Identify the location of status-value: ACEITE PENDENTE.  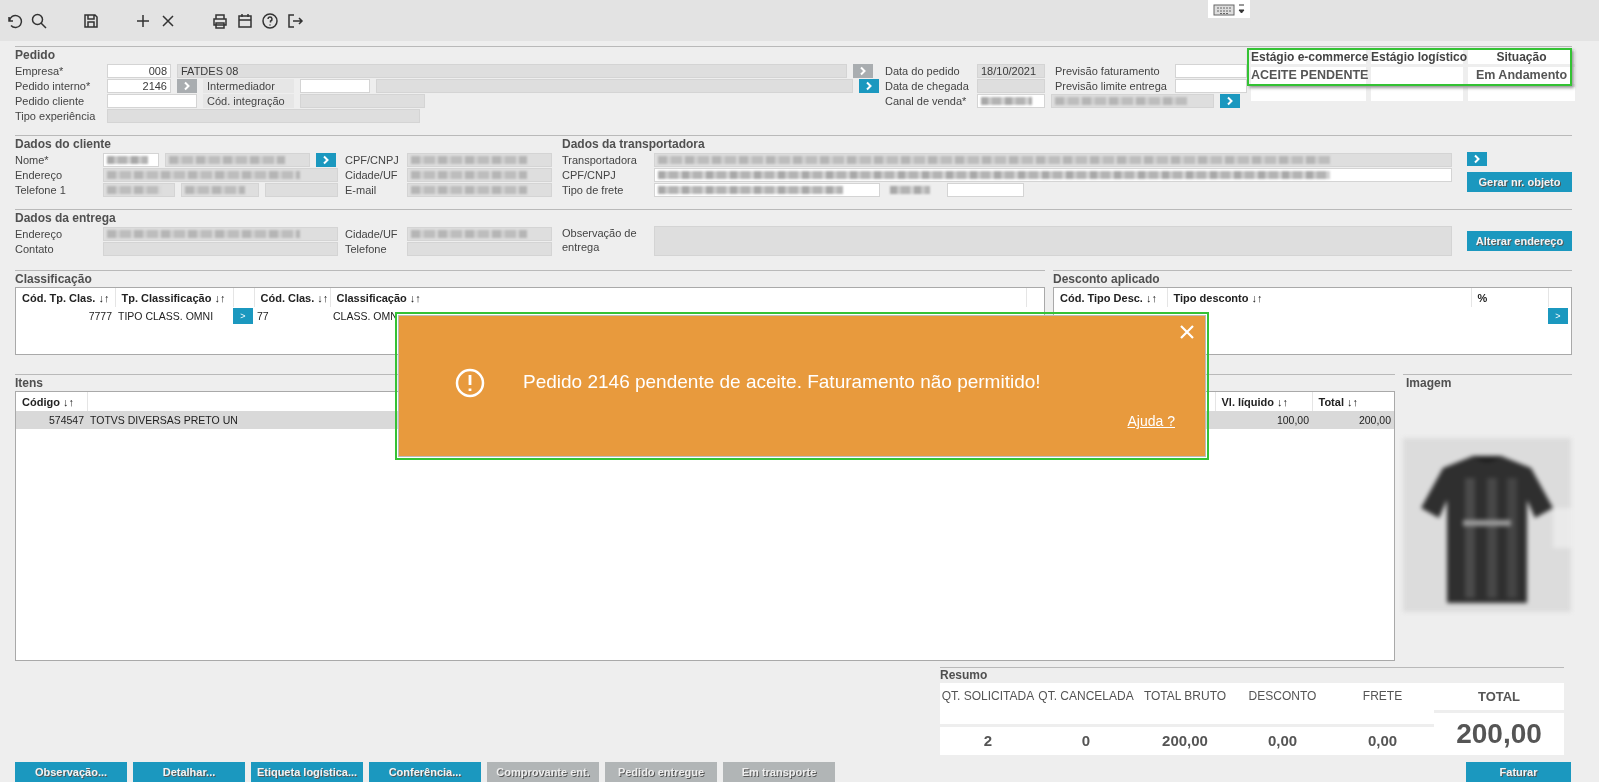
(1308, 75).